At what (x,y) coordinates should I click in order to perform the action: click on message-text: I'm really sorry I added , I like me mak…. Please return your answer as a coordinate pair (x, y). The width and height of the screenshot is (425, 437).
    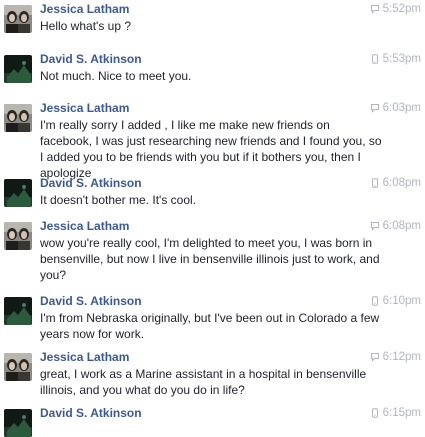
    Looking at the image, I should click on (211, 149).